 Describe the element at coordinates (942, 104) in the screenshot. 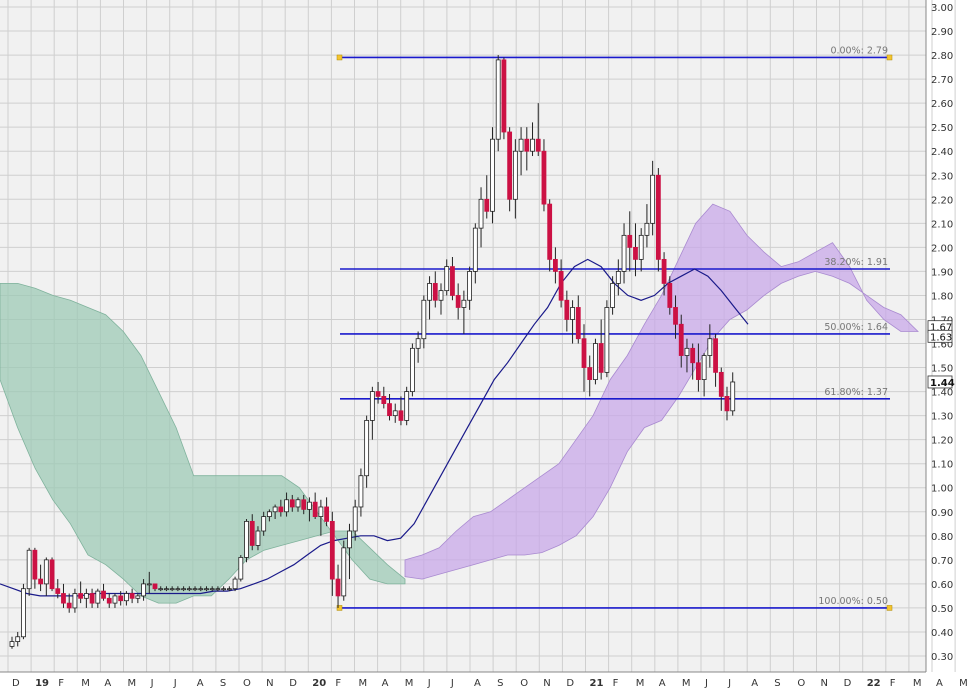

I see `y-tick-label: 2.60` at that location.